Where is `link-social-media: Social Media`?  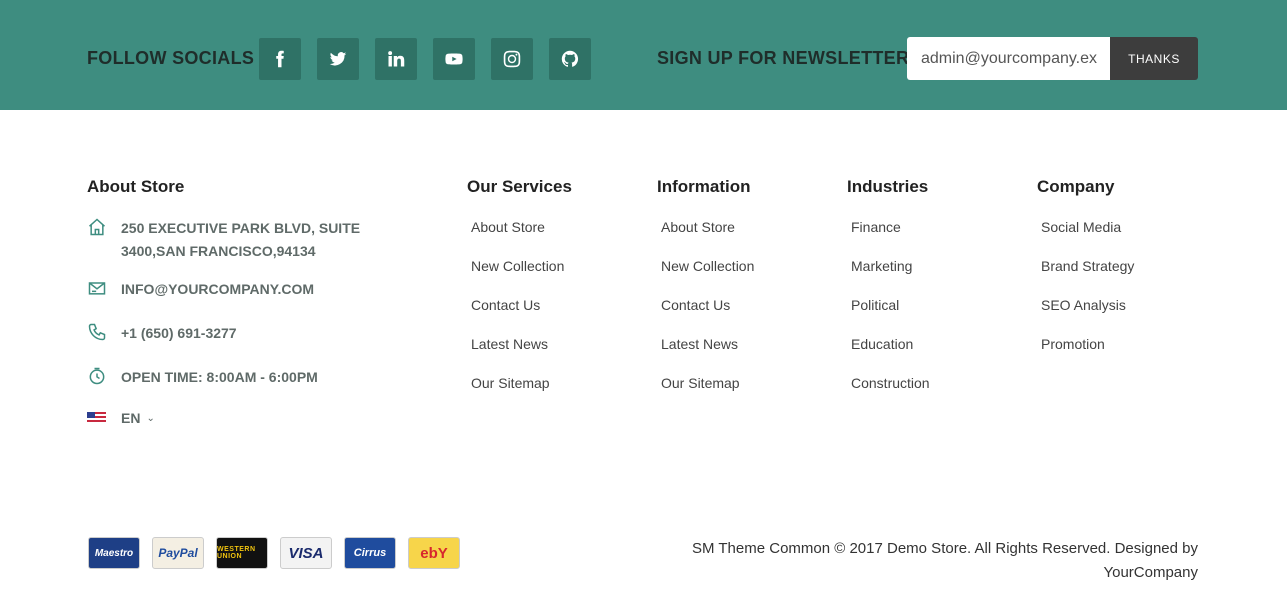 link-social-media: Social Media is located at coordinates (1081, 227).